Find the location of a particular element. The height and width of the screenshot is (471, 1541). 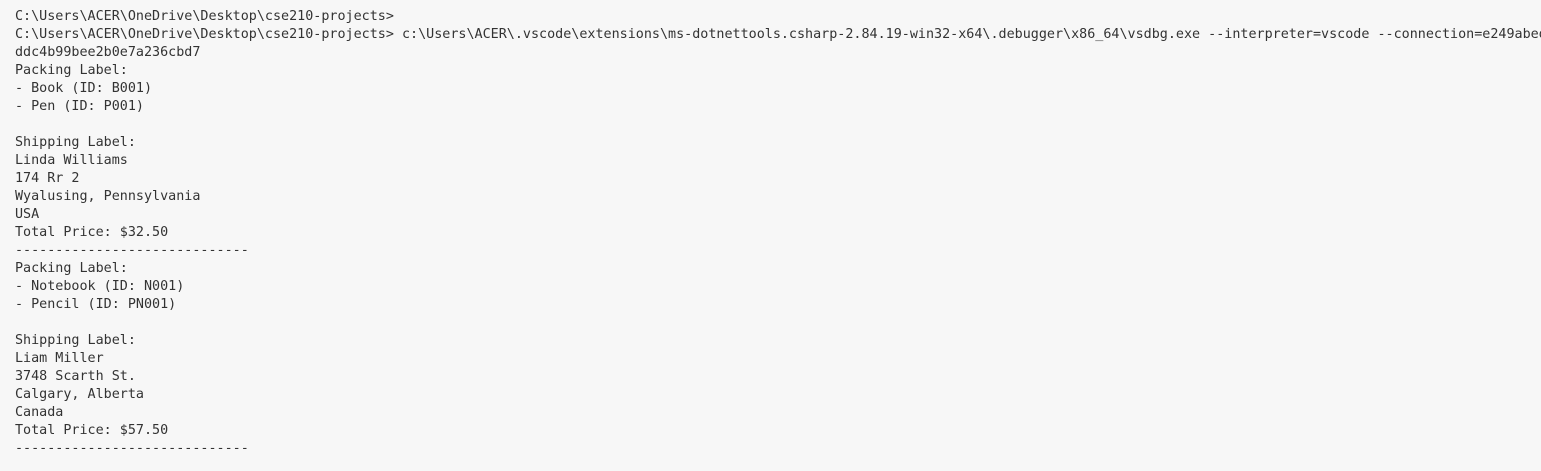

total-price: Total Price: $32.50 is located at coordinates (92, 232).